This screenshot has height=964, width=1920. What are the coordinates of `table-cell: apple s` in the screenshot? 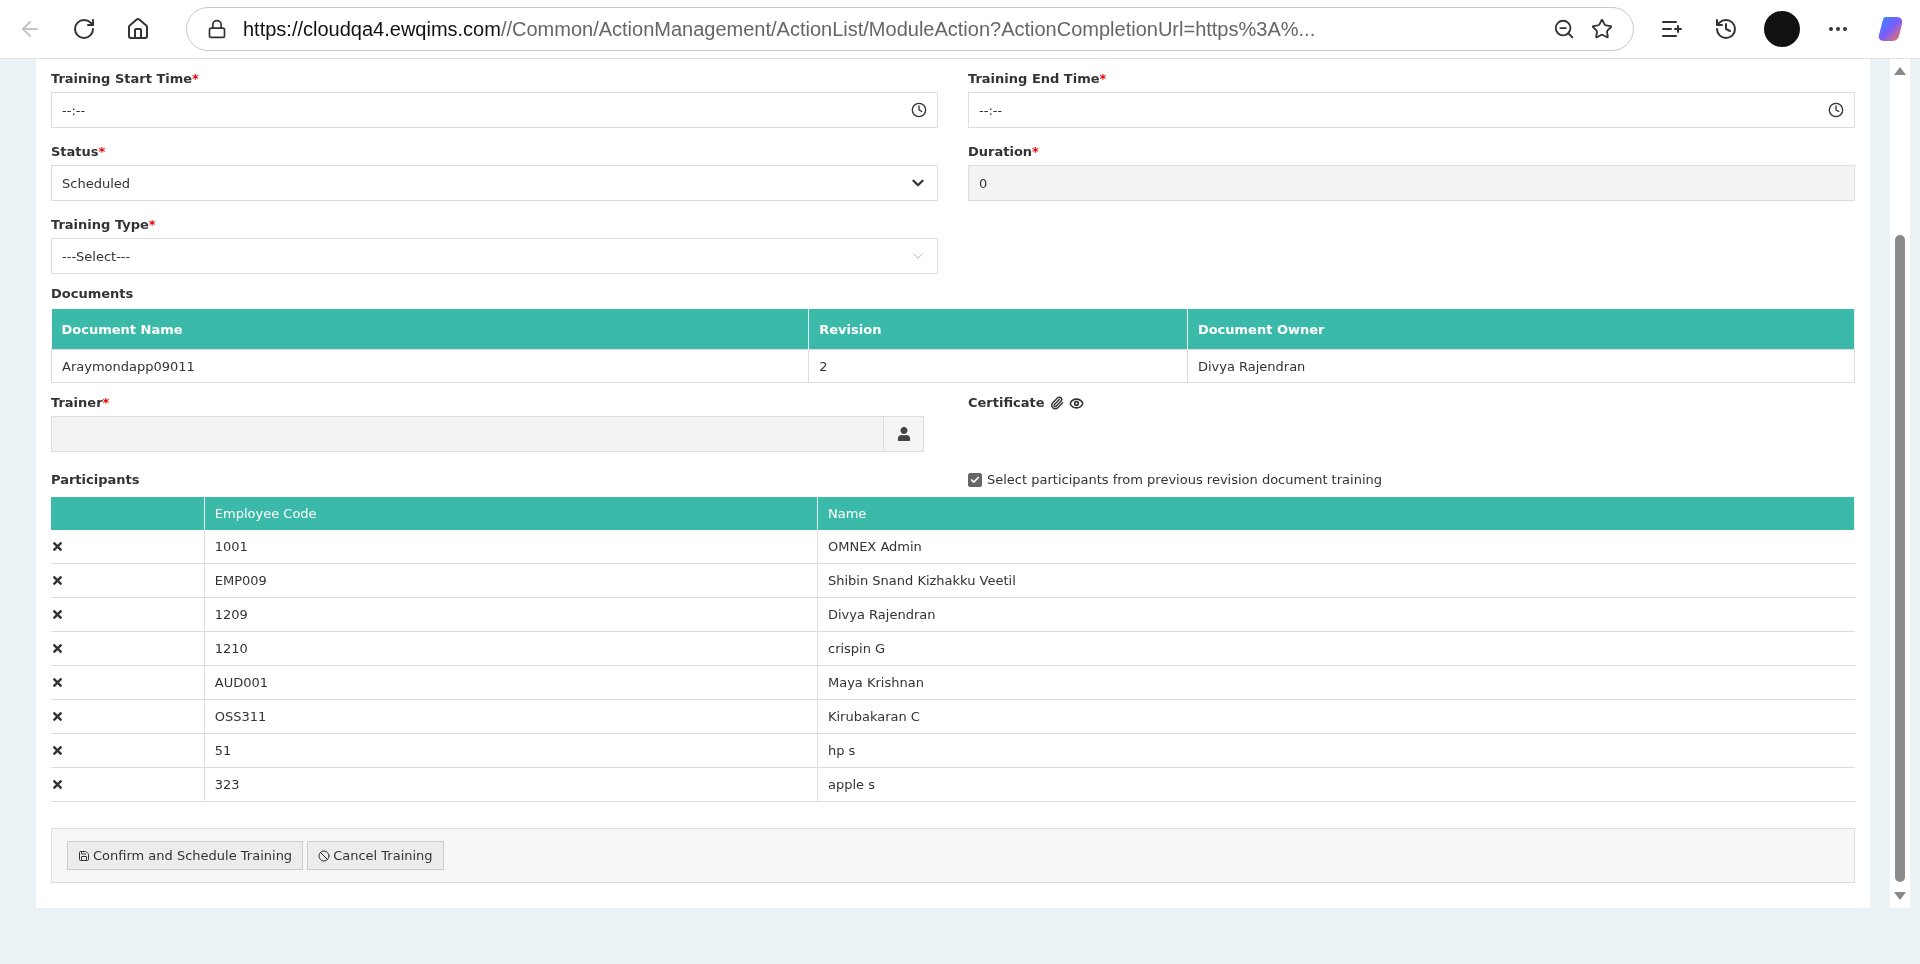 It's located at (1336, 784).